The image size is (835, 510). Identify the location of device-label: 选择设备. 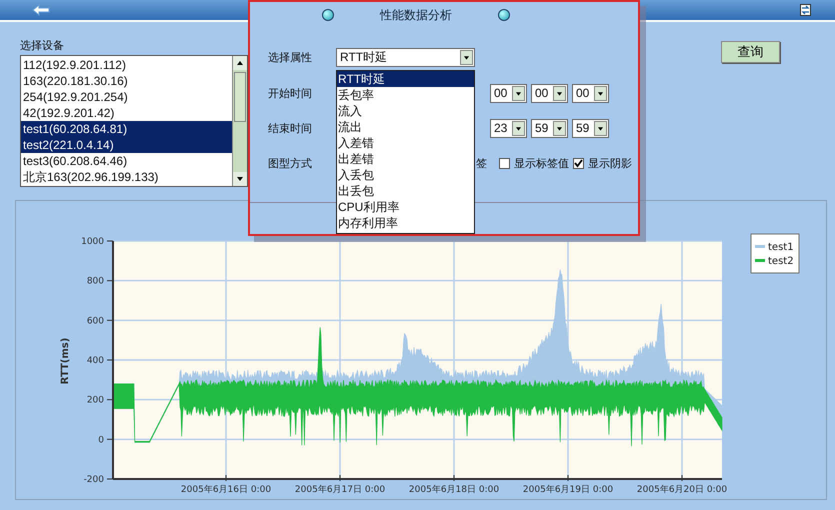
(42, 45).